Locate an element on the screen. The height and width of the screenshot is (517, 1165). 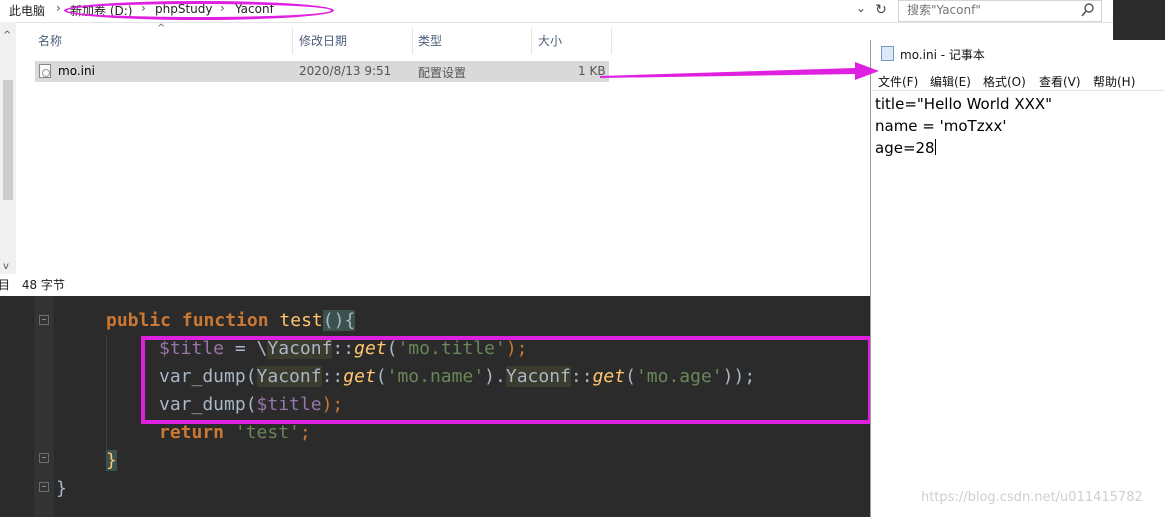
menu-help: 帮助(H) is located at coordinates (1114, 81).